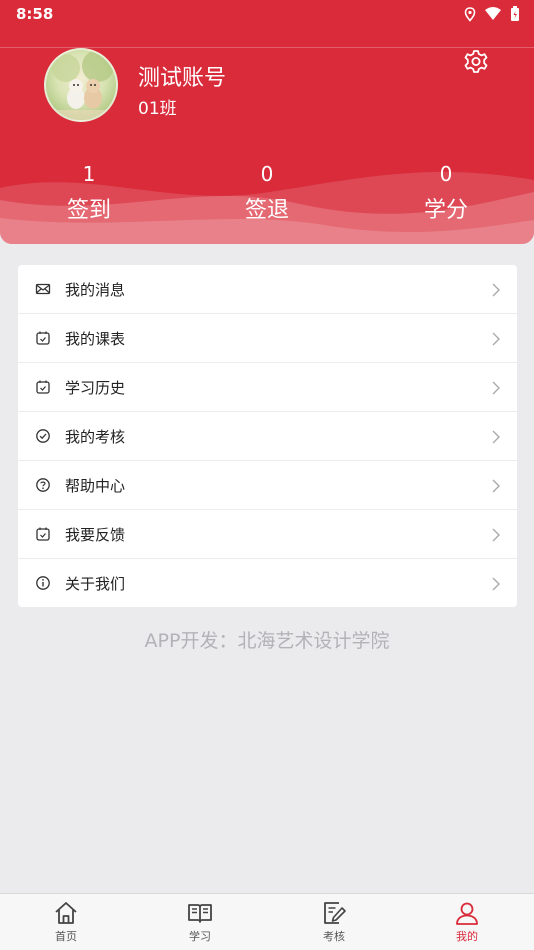 Image resolution: width=534 pixels, height=950 pixels. What do you see at coordinates (43, 289) in the screenshot?
I see `mail-icon` at bounding box center [43, 289].